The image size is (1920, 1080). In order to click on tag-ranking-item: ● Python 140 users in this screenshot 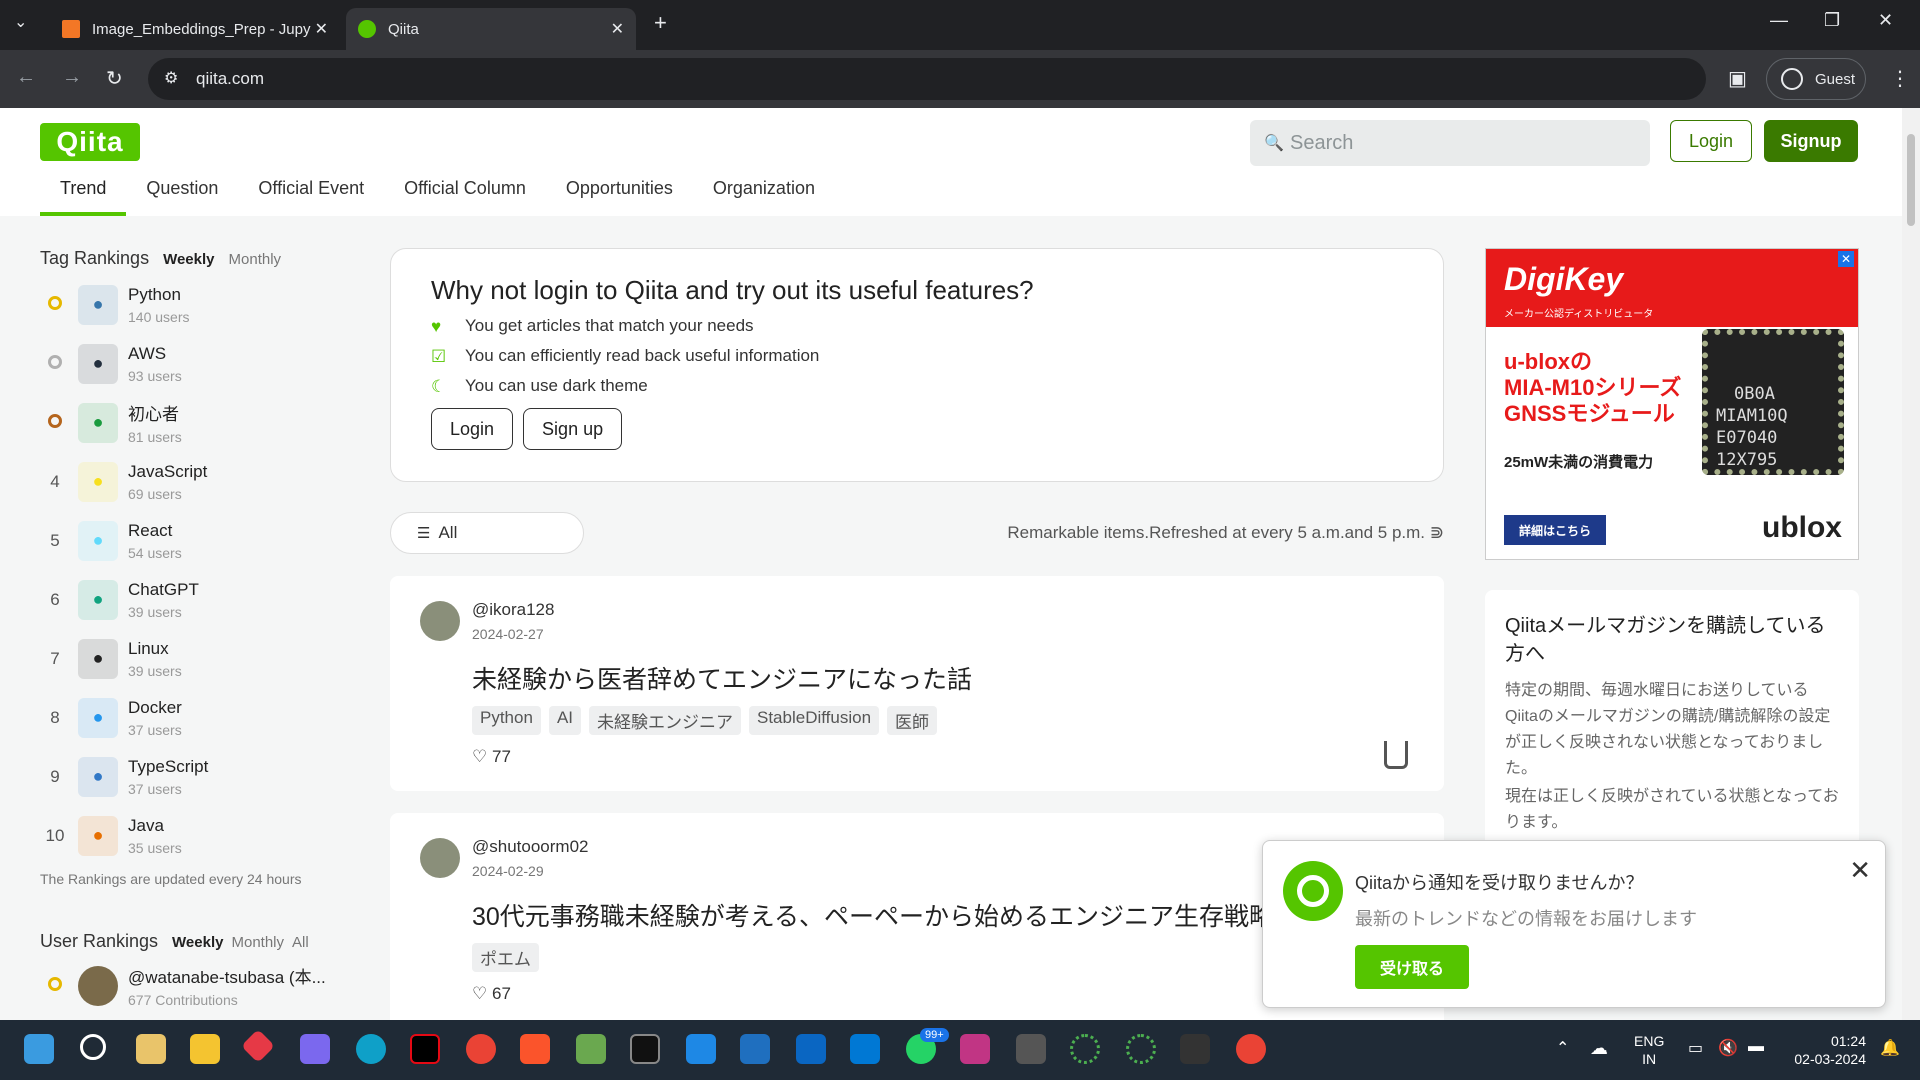, I will do `click(195, 304)`.